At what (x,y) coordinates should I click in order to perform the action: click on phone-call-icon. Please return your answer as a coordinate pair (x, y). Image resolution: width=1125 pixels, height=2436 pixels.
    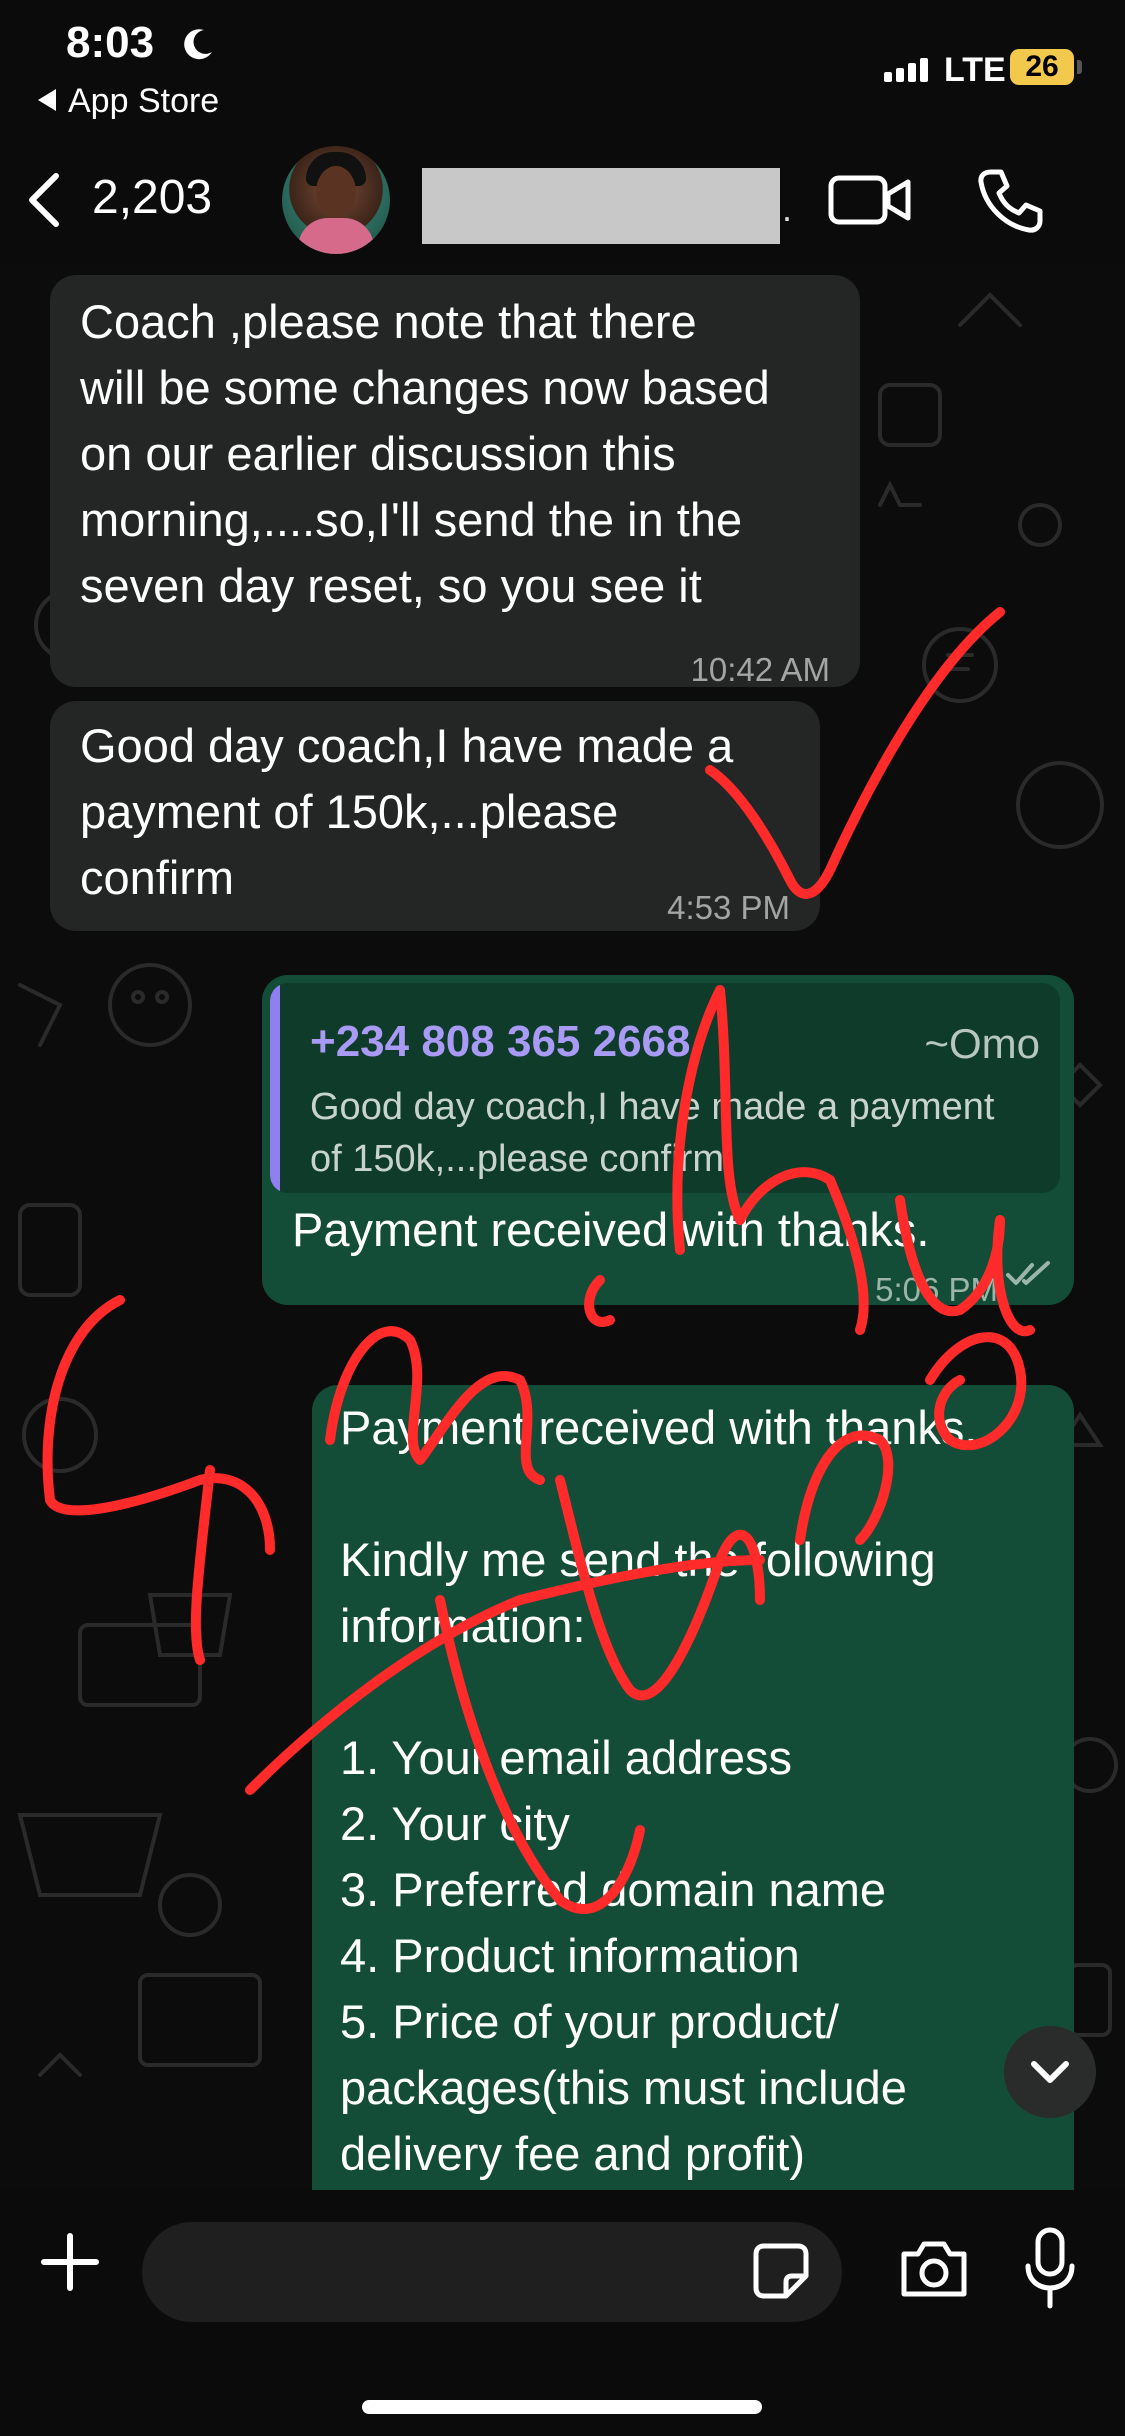
    Looking at the image, I should click on (1010, 201).